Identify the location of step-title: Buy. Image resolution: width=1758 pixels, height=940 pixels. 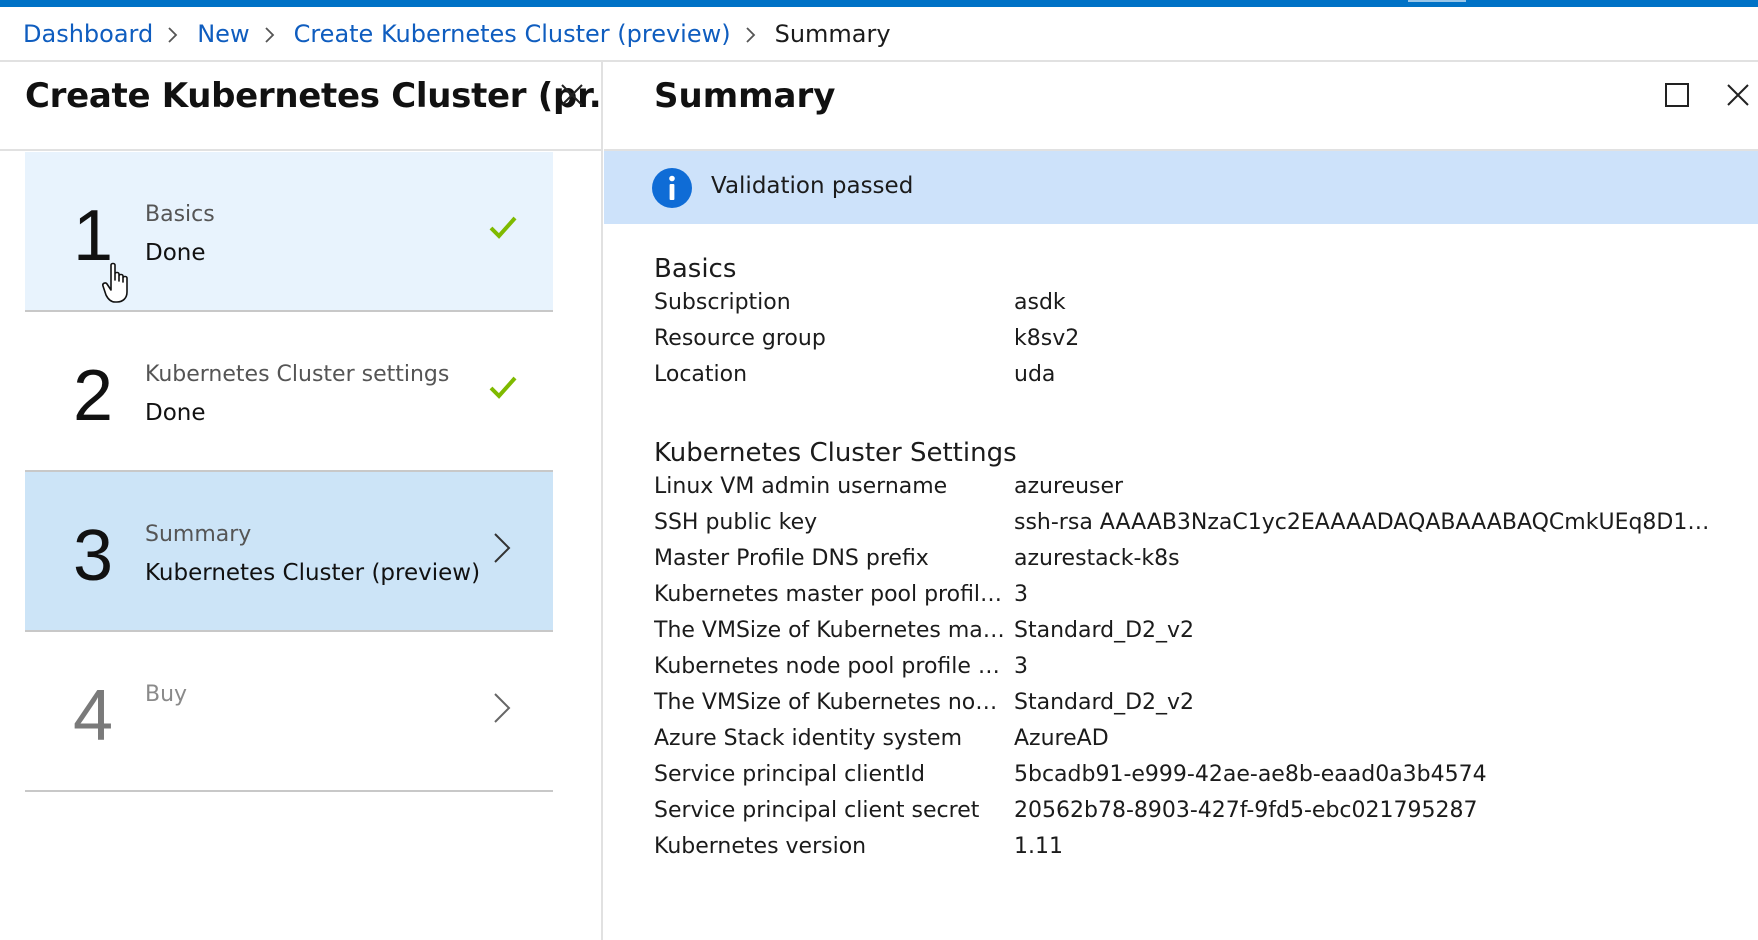
(166, 694).